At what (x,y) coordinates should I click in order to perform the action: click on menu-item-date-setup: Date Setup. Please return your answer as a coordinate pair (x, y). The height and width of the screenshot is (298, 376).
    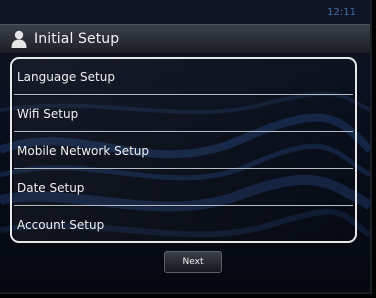
    Looking at the image, I should click on (183, 188).